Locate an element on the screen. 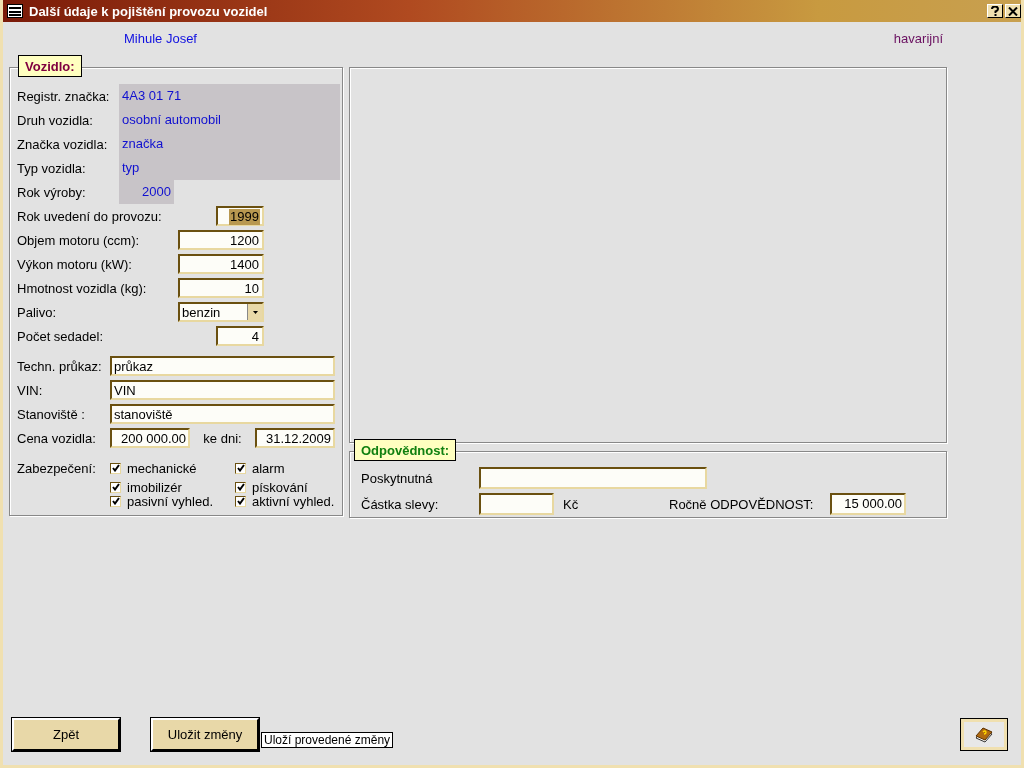 This screenshot has height=768, width=1024. close-icon is located at coordinates (1013, 11).